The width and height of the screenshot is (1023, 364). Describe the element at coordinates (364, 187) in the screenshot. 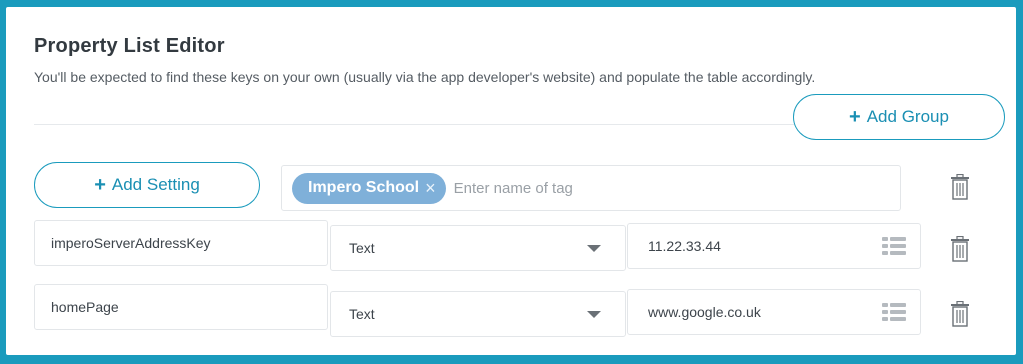

I see `tag-chip-label: Impero School` at that location.